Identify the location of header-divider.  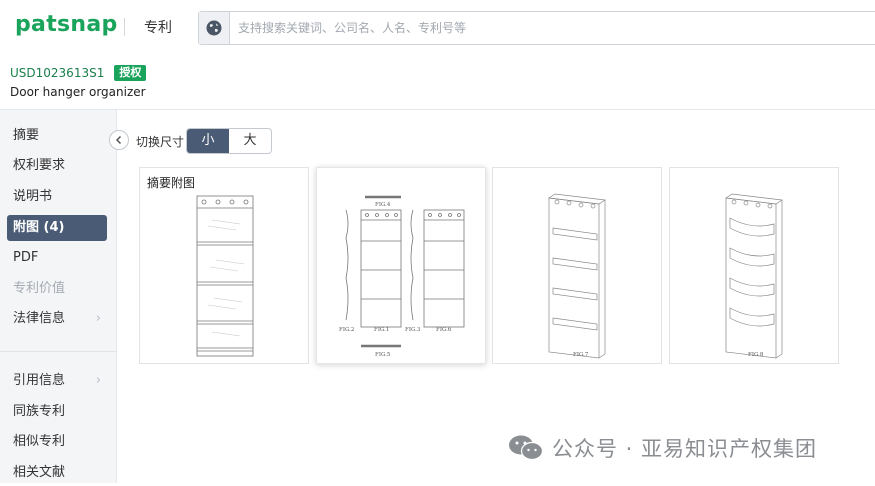
(124, 27).